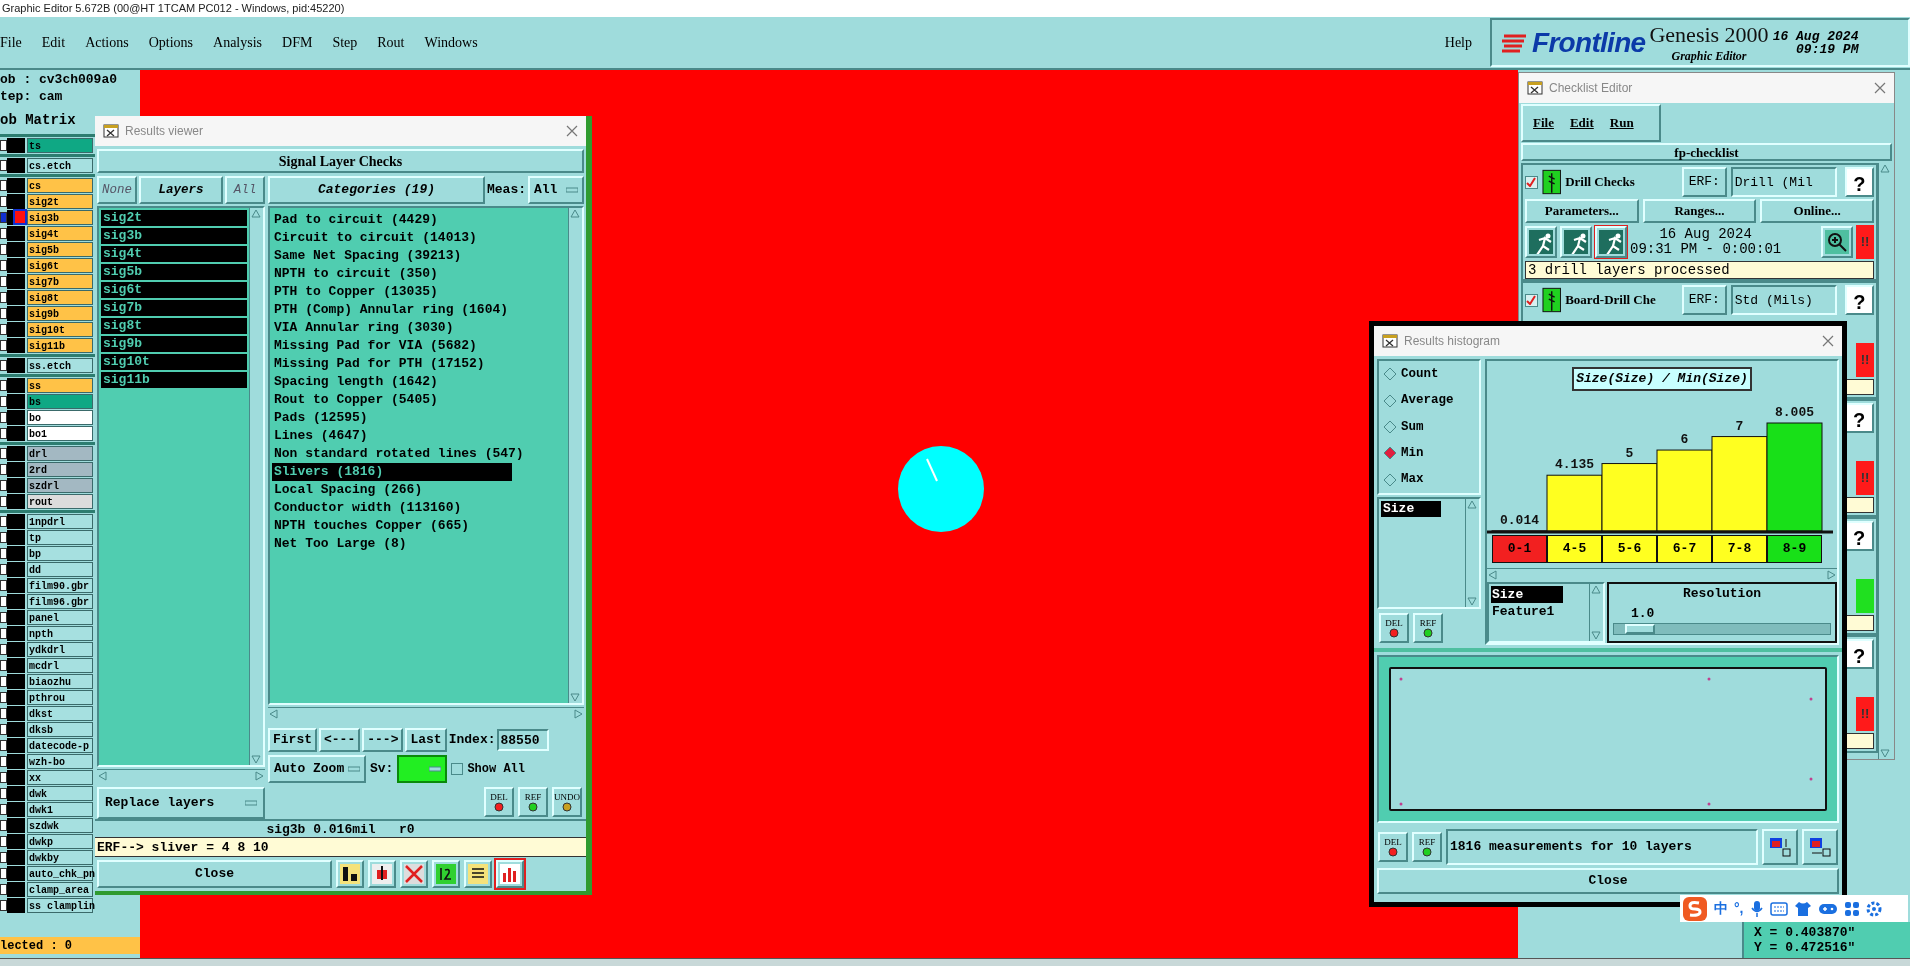 The image size is (1910, 966). What do you see at coordinates (292, 740) in the screenshot?
I see `navigation-button: First` at bounding box center [292, 740].